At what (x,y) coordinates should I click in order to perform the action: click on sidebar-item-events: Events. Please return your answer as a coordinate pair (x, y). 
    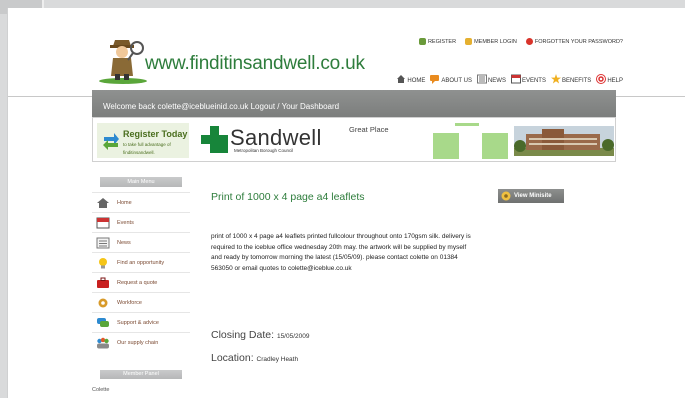
    Looking at the image, I should click on (141, 222).